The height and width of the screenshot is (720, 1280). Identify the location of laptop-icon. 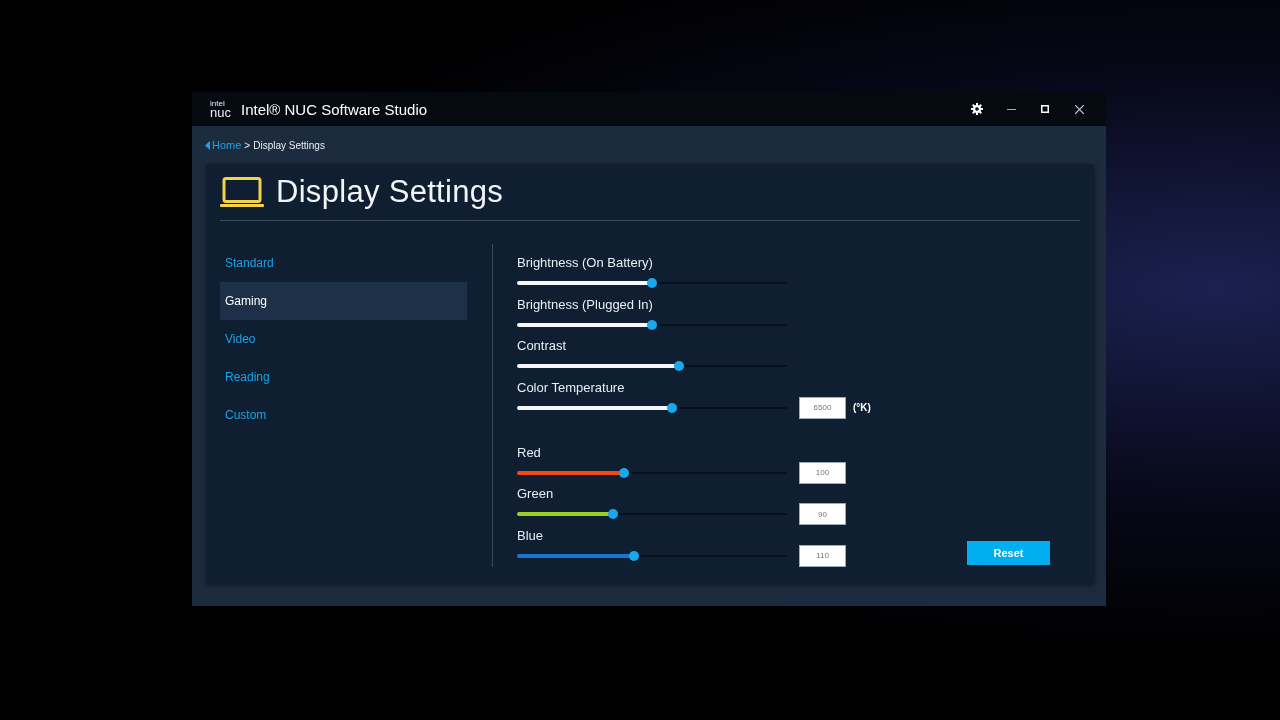
(242, 192).